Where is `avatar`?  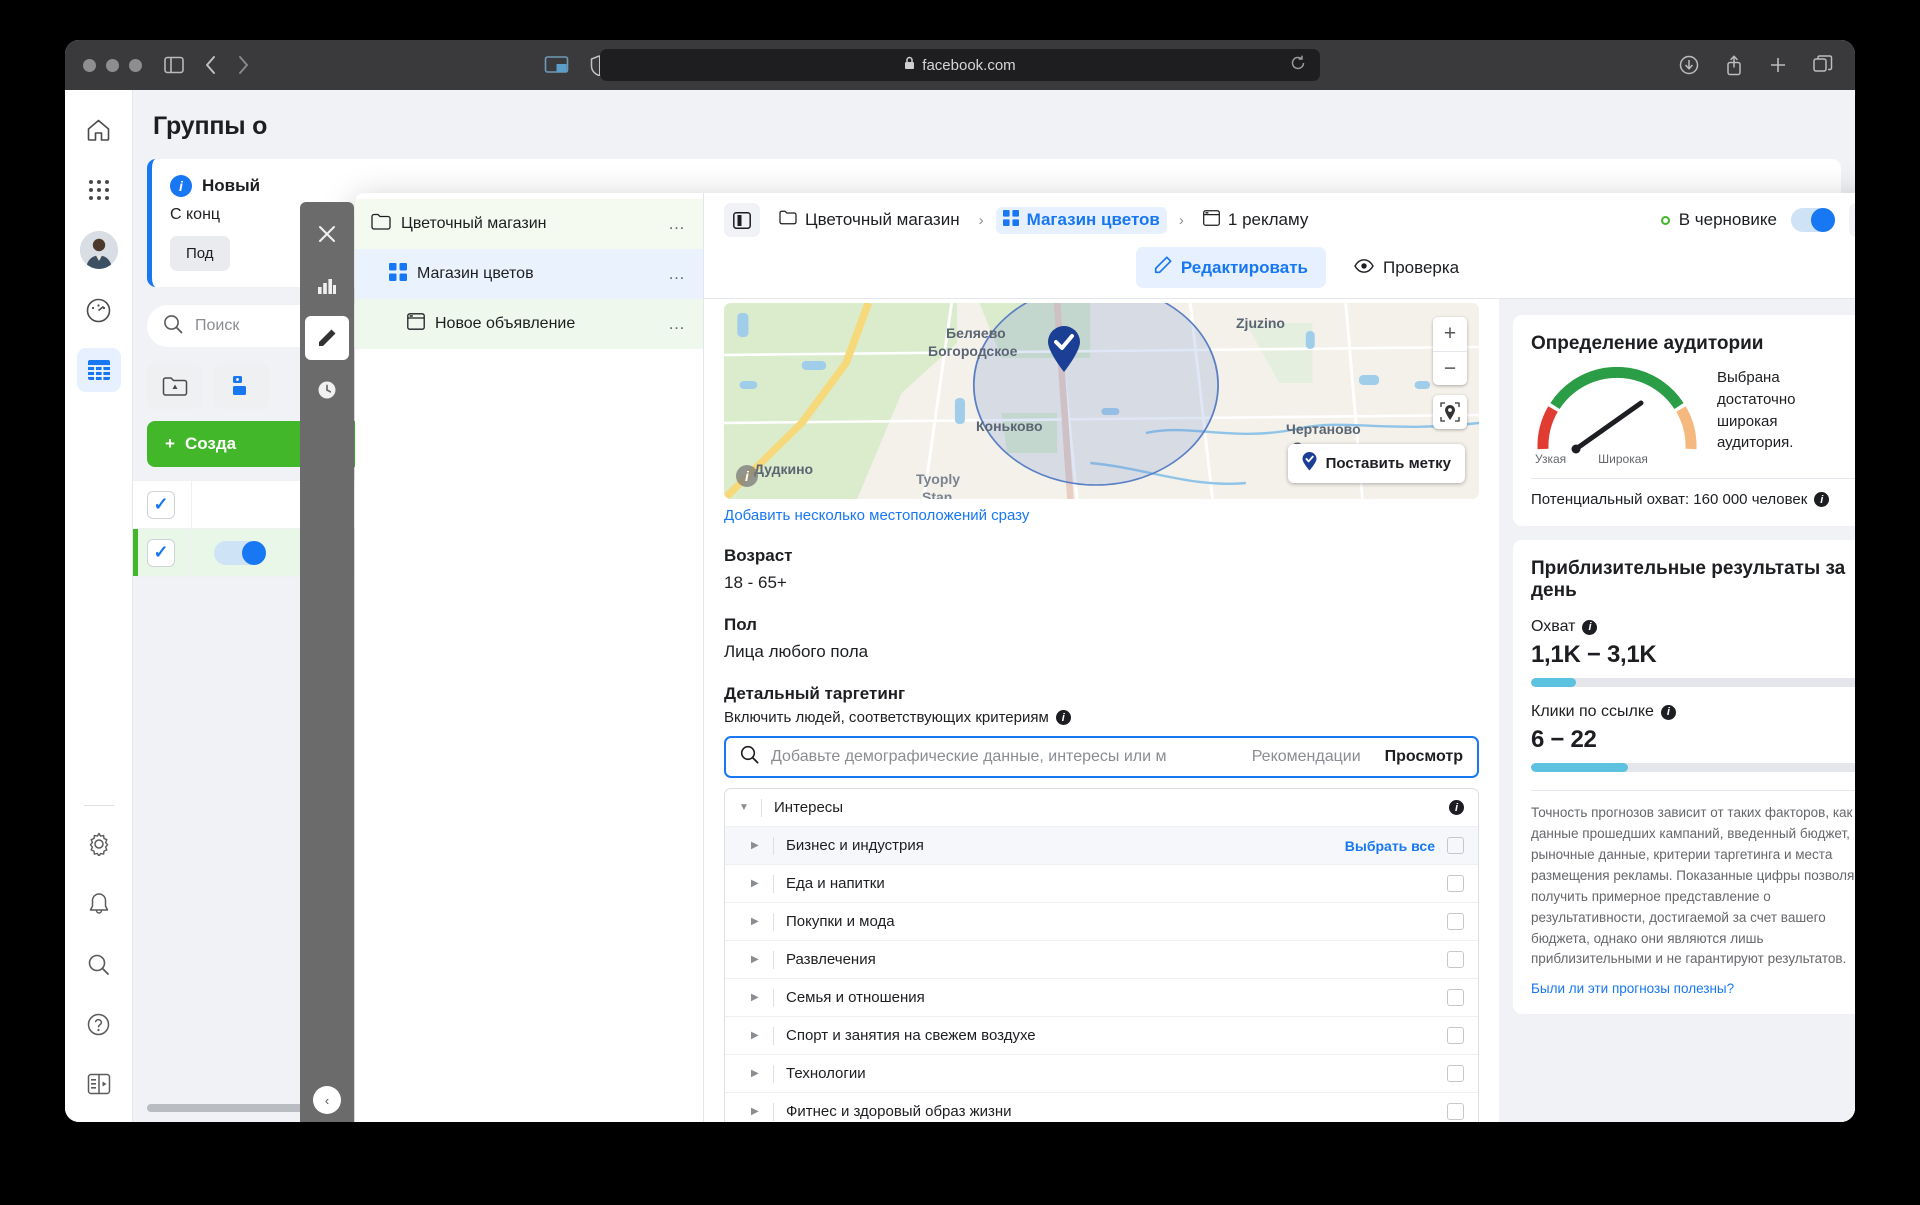
avatar is located at coordinates (99, 250).